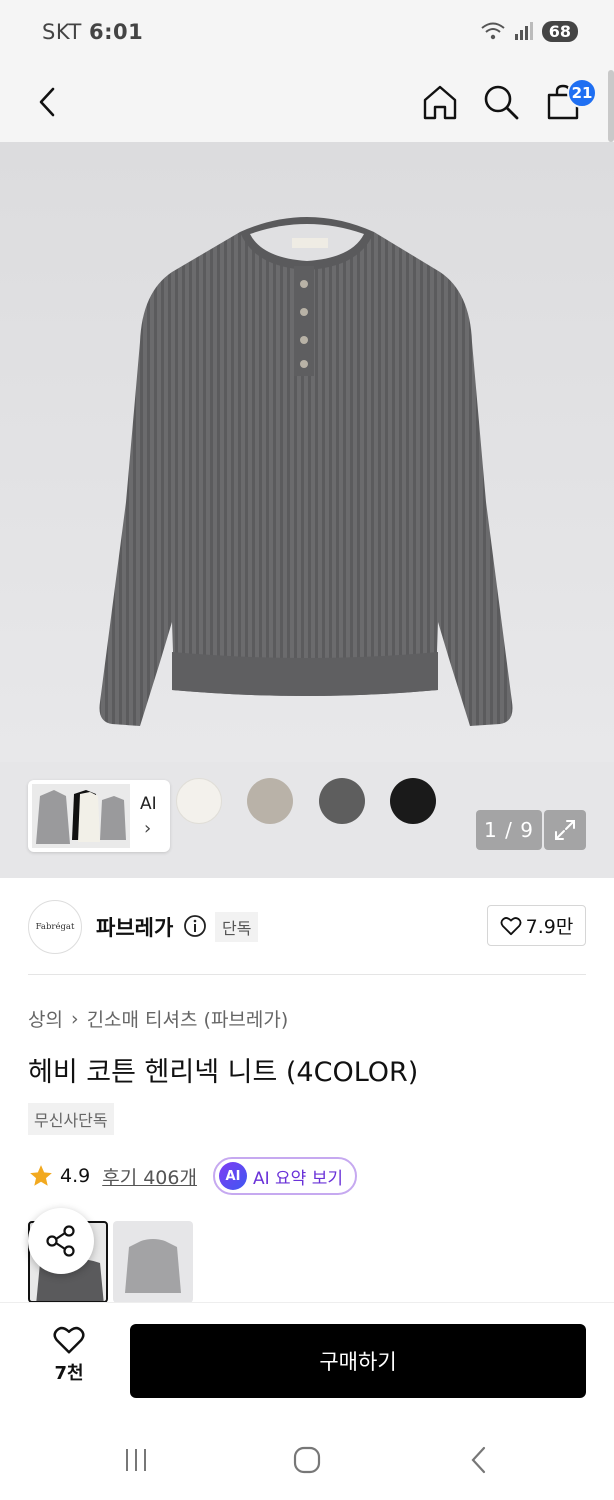 This screenshot has height=1500, width=614. I want to click on recent-apps-icon, so click(136, 1460).